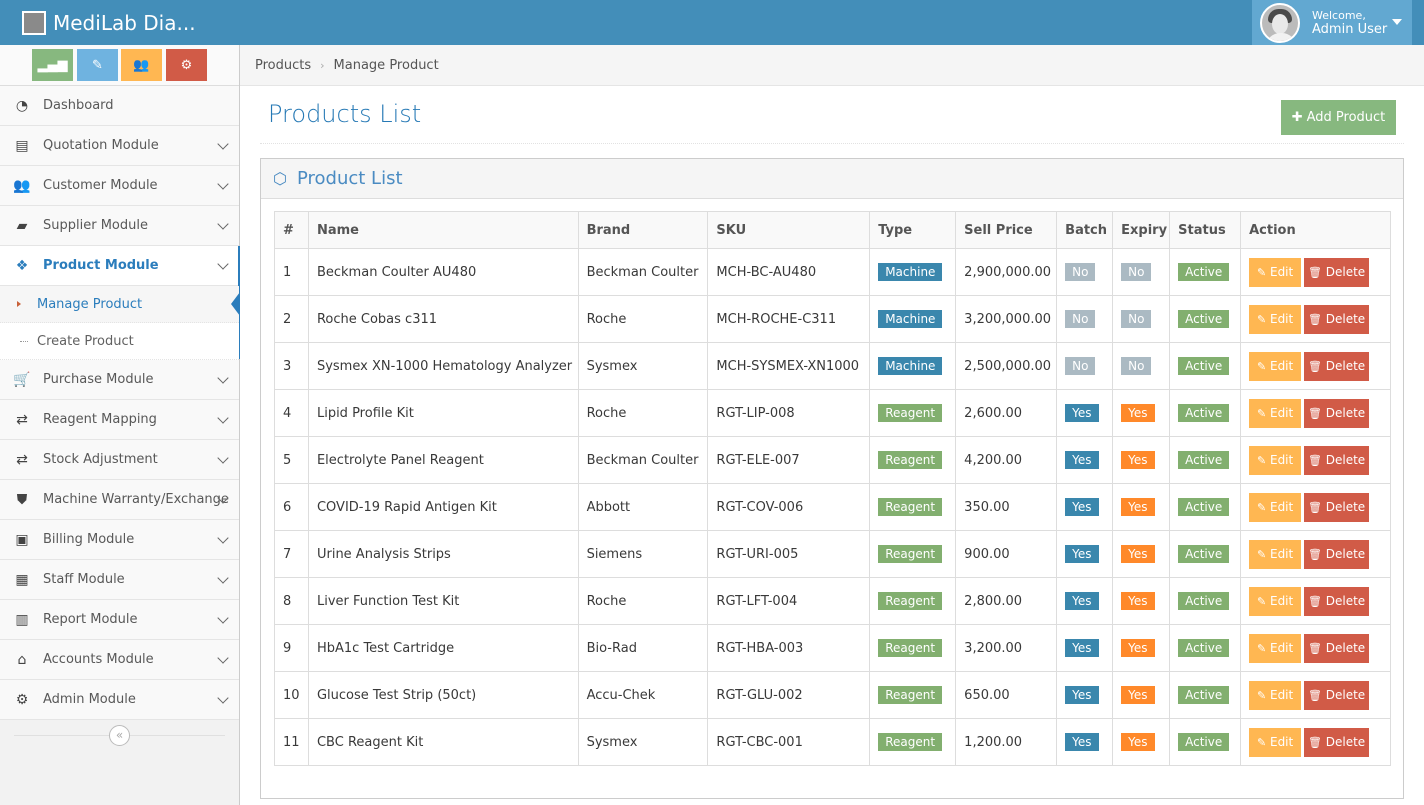 The height and width of the screenshot is (805, 1424). What do you see at coordinates (1141, 230) in the screenshot?
I see `column-header-expiry: Expiry` at bounding box center [1141, 230].